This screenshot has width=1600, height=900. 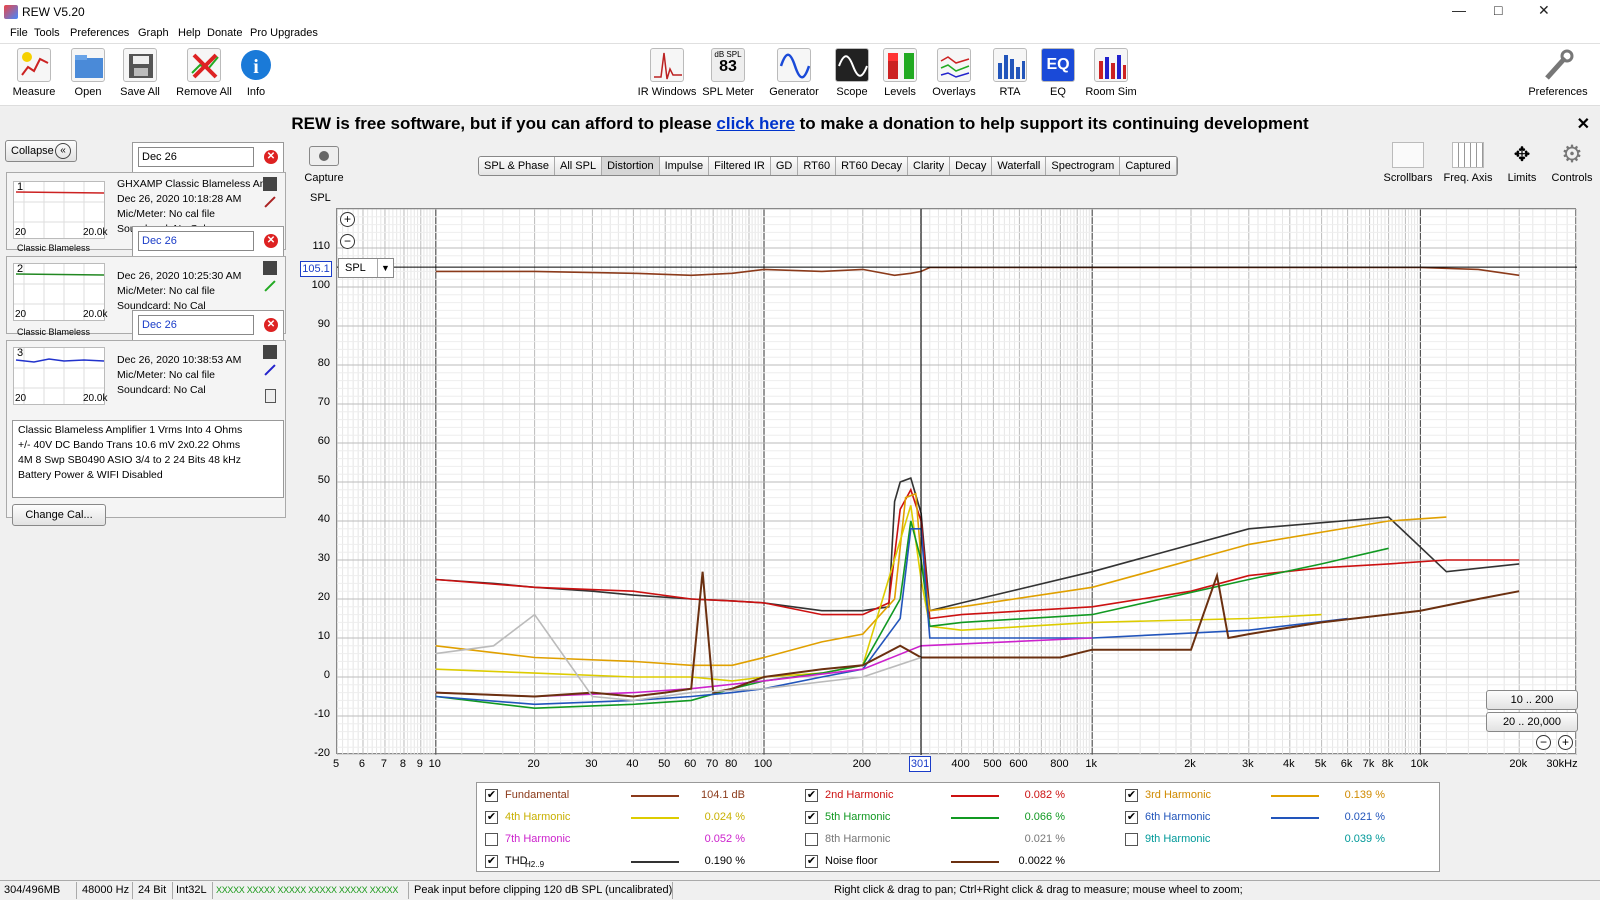 What do you see at coordinates (347, 241) in the screenshot?
I see `zoom-out-vertical-icon: −` at bounding box center [347, 241].